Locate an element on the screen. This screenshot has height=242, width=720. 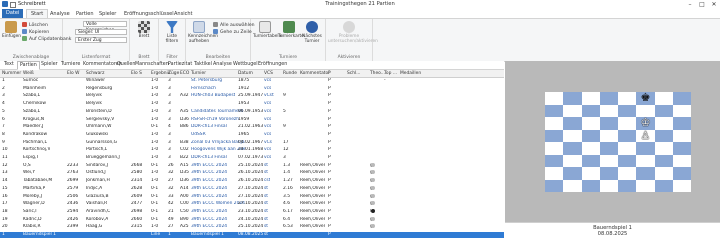
board-square-d7 is located at coordinates (608, 110).